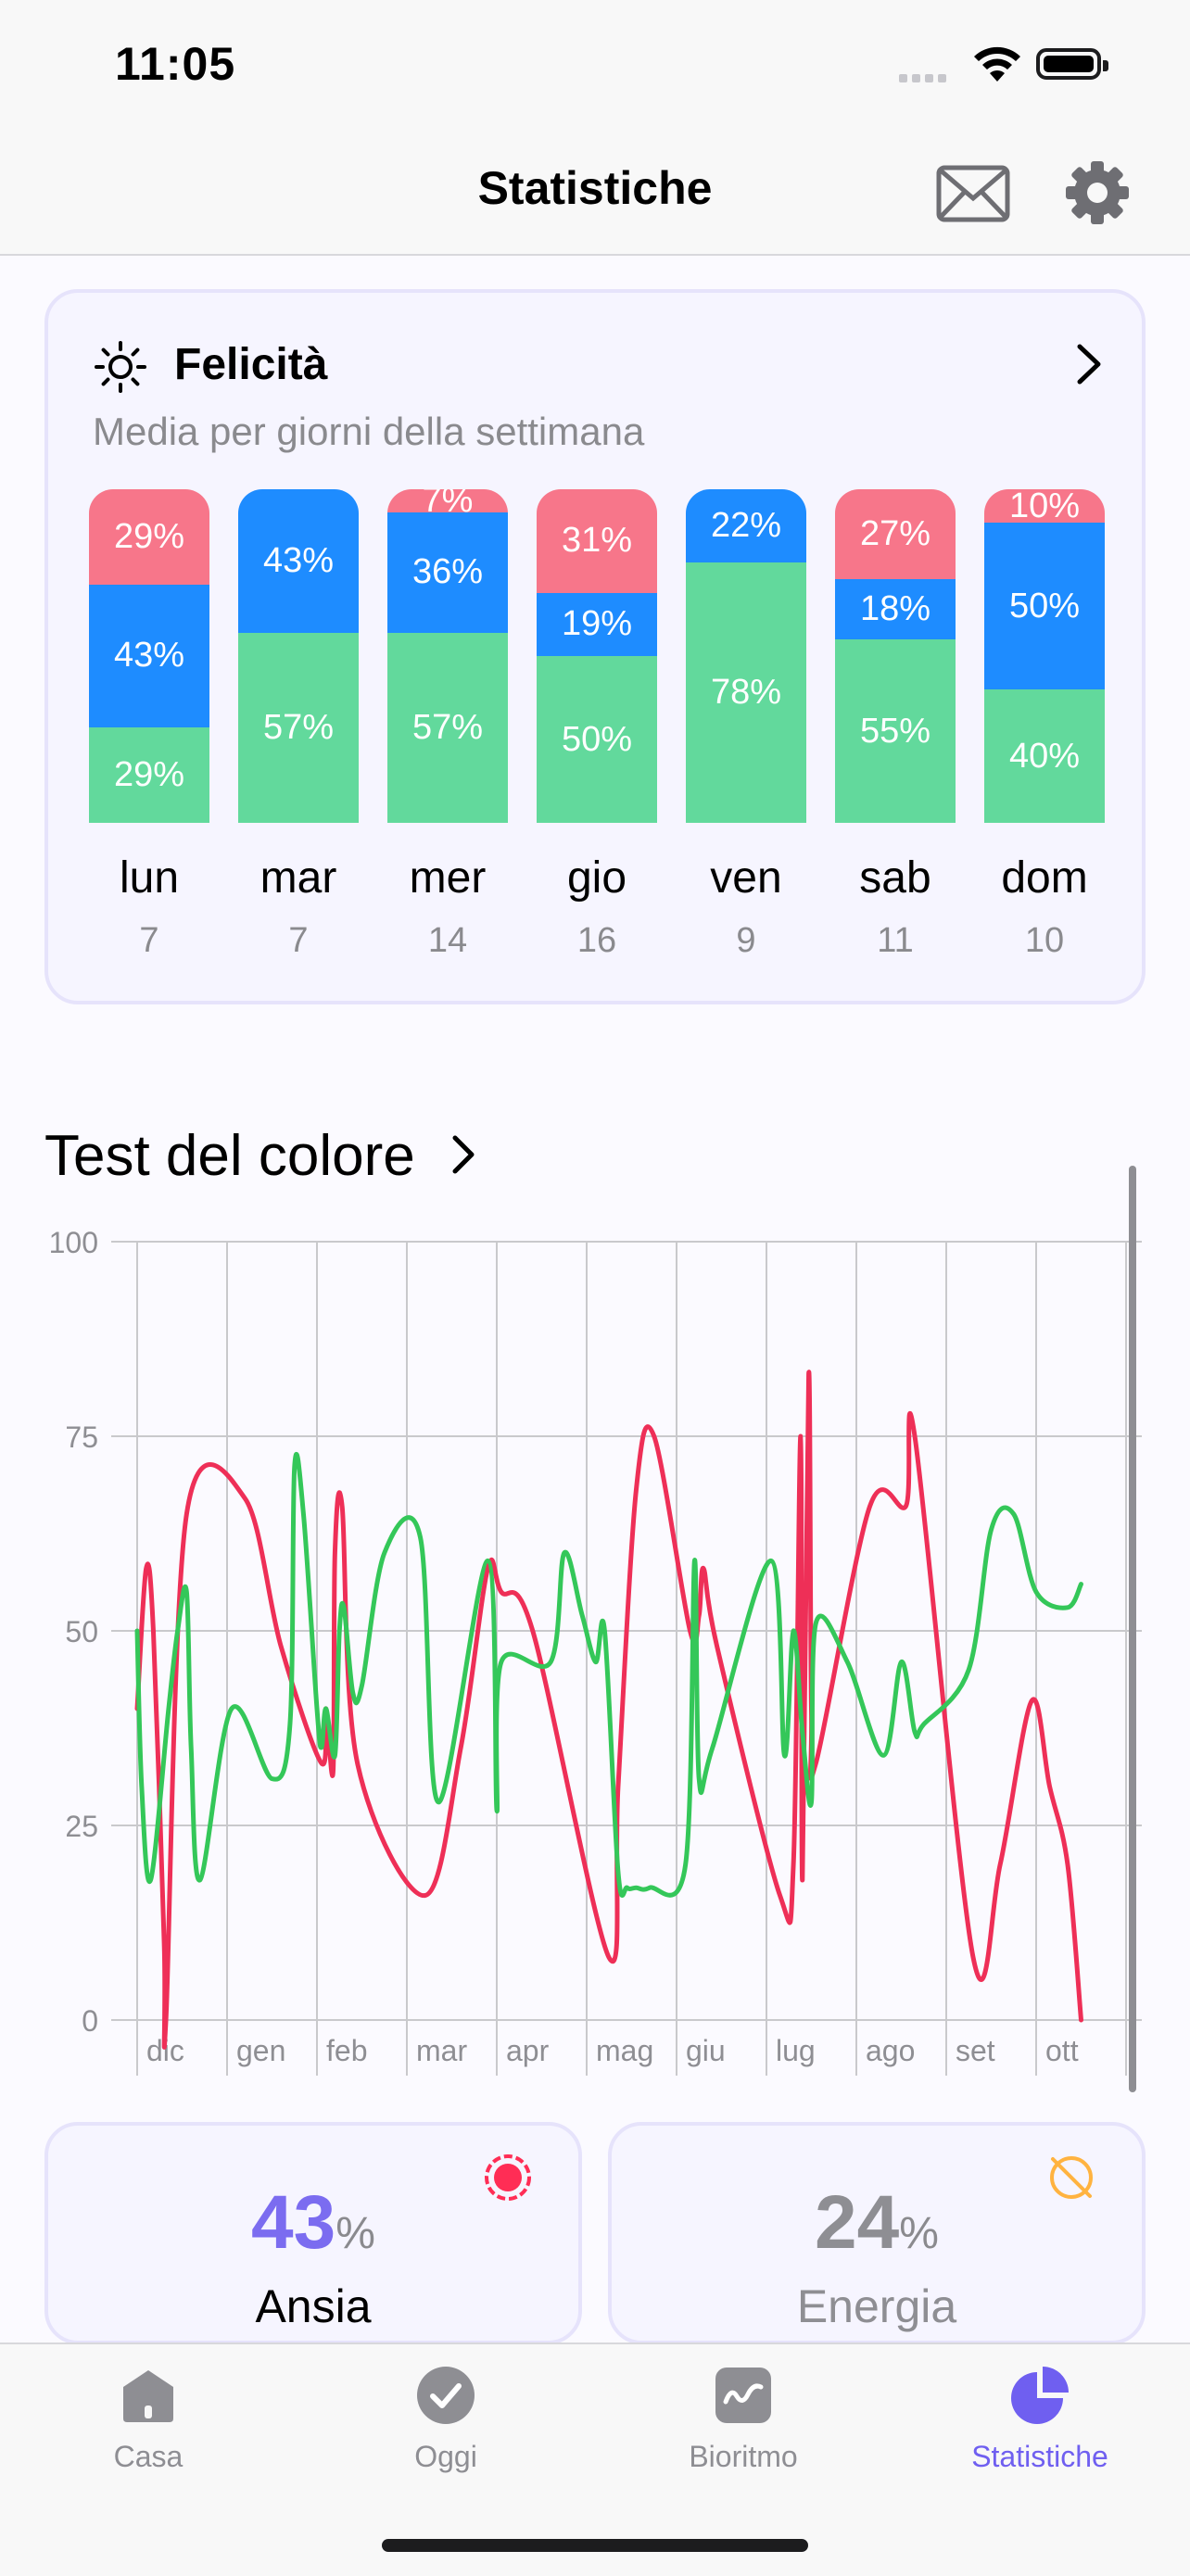  Describe the element at coordinates (1132, 1629) in the screenshot. I see `scroll-indicator` at that location.